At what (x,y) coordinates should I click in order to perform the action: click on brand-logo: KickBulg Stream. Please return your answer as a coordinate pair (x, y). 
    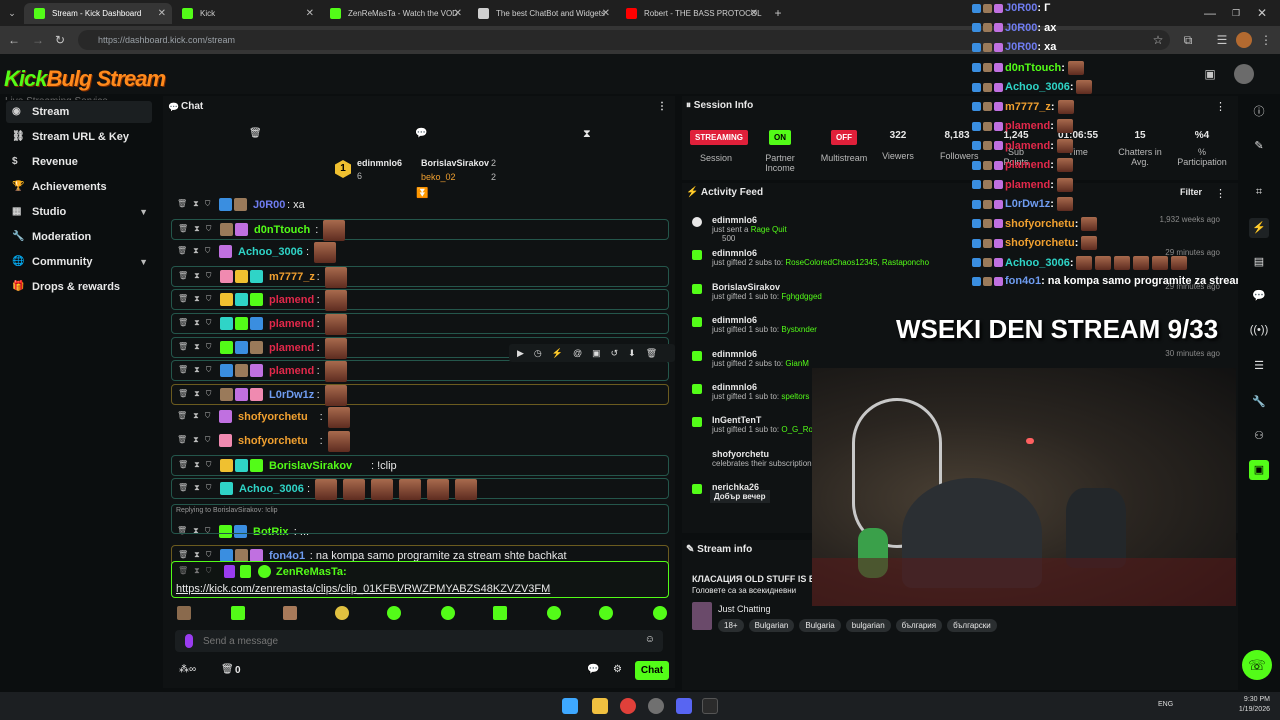
    Looking at the image, I should click on (85, 79).